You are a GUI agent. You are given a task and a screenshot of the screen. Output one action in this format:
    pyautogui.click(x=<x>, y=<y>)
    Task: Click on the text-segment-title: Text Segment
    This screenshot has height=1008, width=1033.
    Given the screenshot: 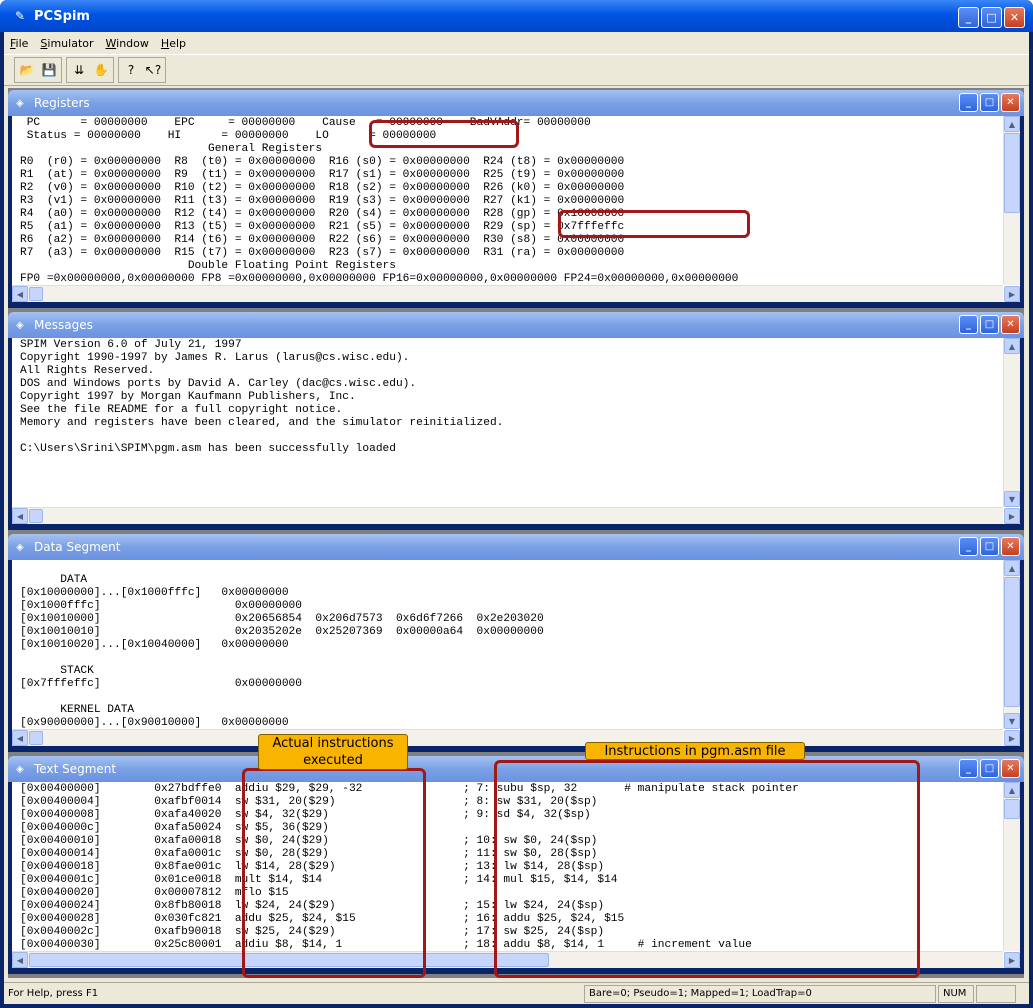 What is the action you would take?
    pyautogui.click(x=75, y=769)
    